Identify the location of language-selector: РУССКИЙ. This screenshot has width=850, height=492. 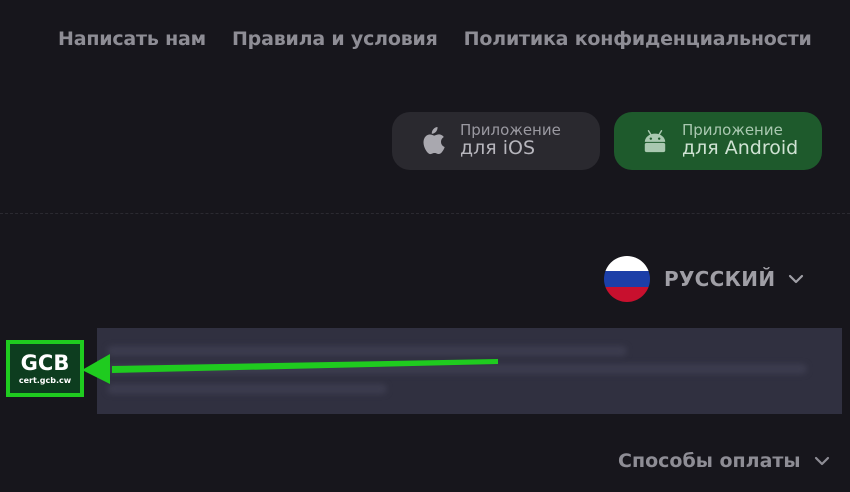
(704, 279).